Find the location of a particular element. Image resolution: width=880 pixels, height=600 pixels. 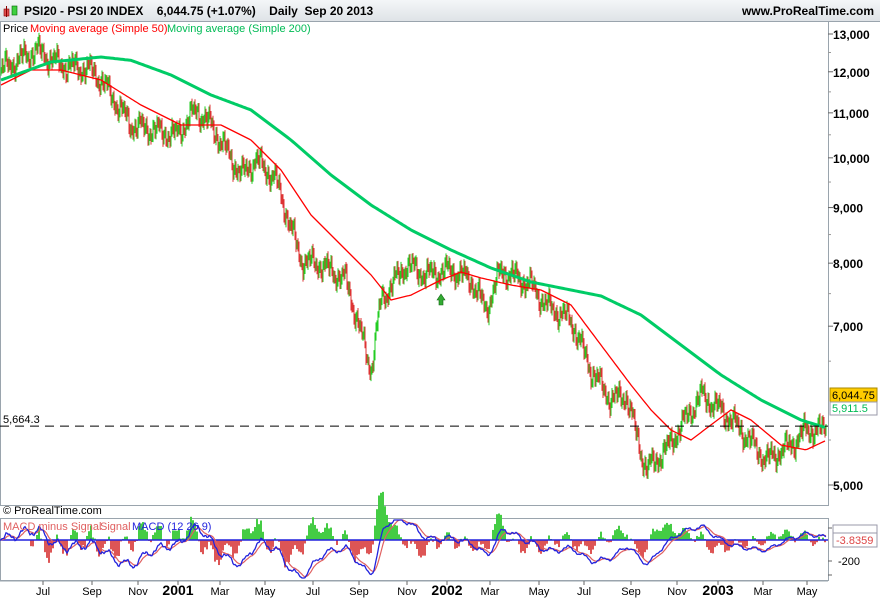

y-tick-label: 7,000 is located at coordinates (848, 327).